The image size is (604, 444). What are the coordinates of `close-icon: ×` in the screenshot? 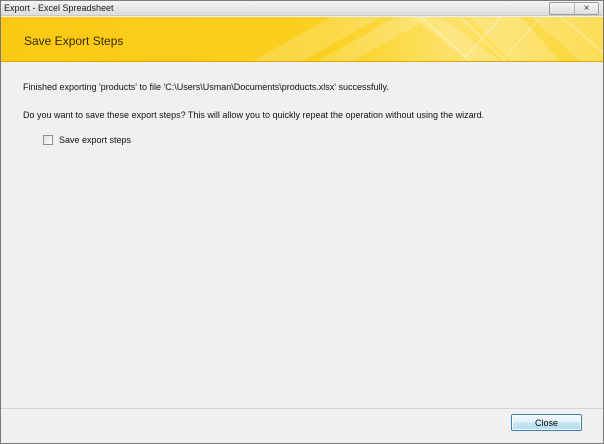 It's located at (586, 8).